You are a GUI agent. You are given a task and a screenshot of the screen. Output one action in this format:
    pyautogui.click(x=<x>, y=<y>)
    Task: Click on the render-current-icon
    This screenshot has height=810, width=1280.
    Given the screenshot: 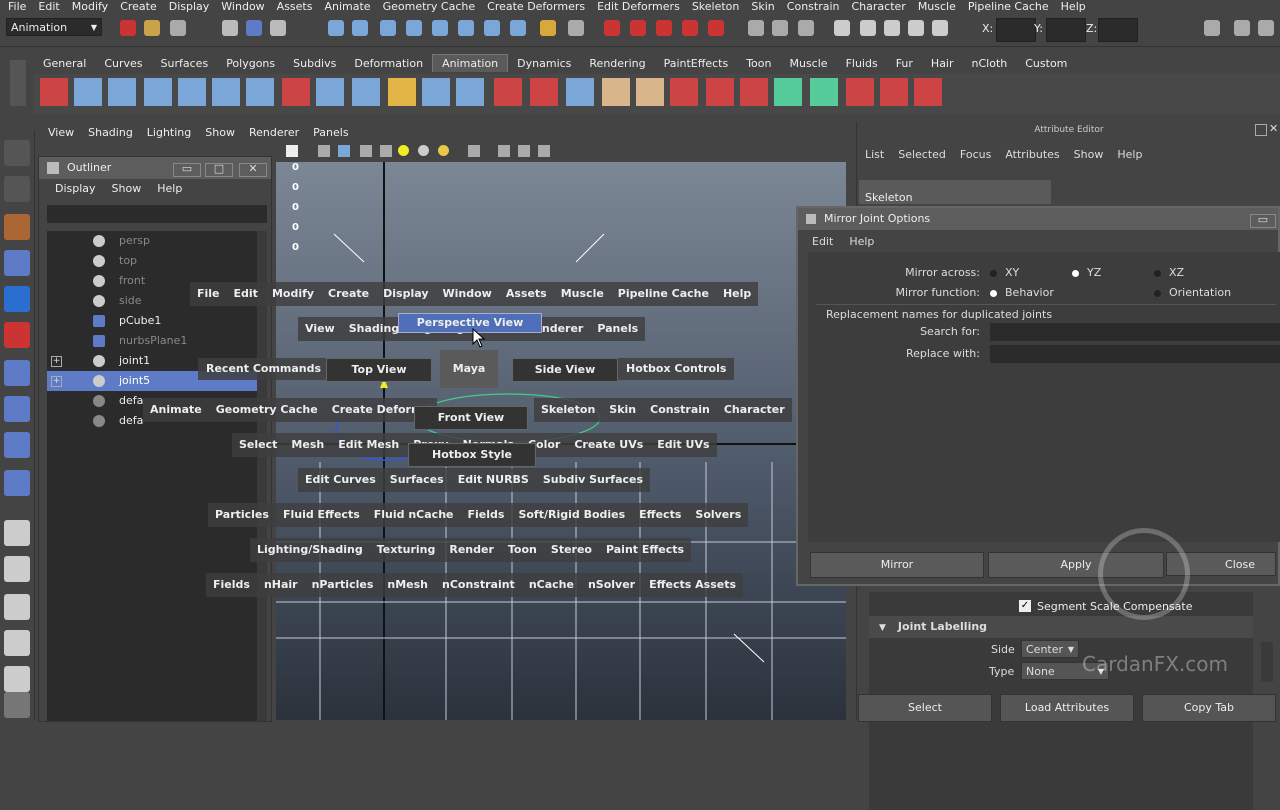 What is the action you would take?
    pyautogui.click(x=756, y=28)
    